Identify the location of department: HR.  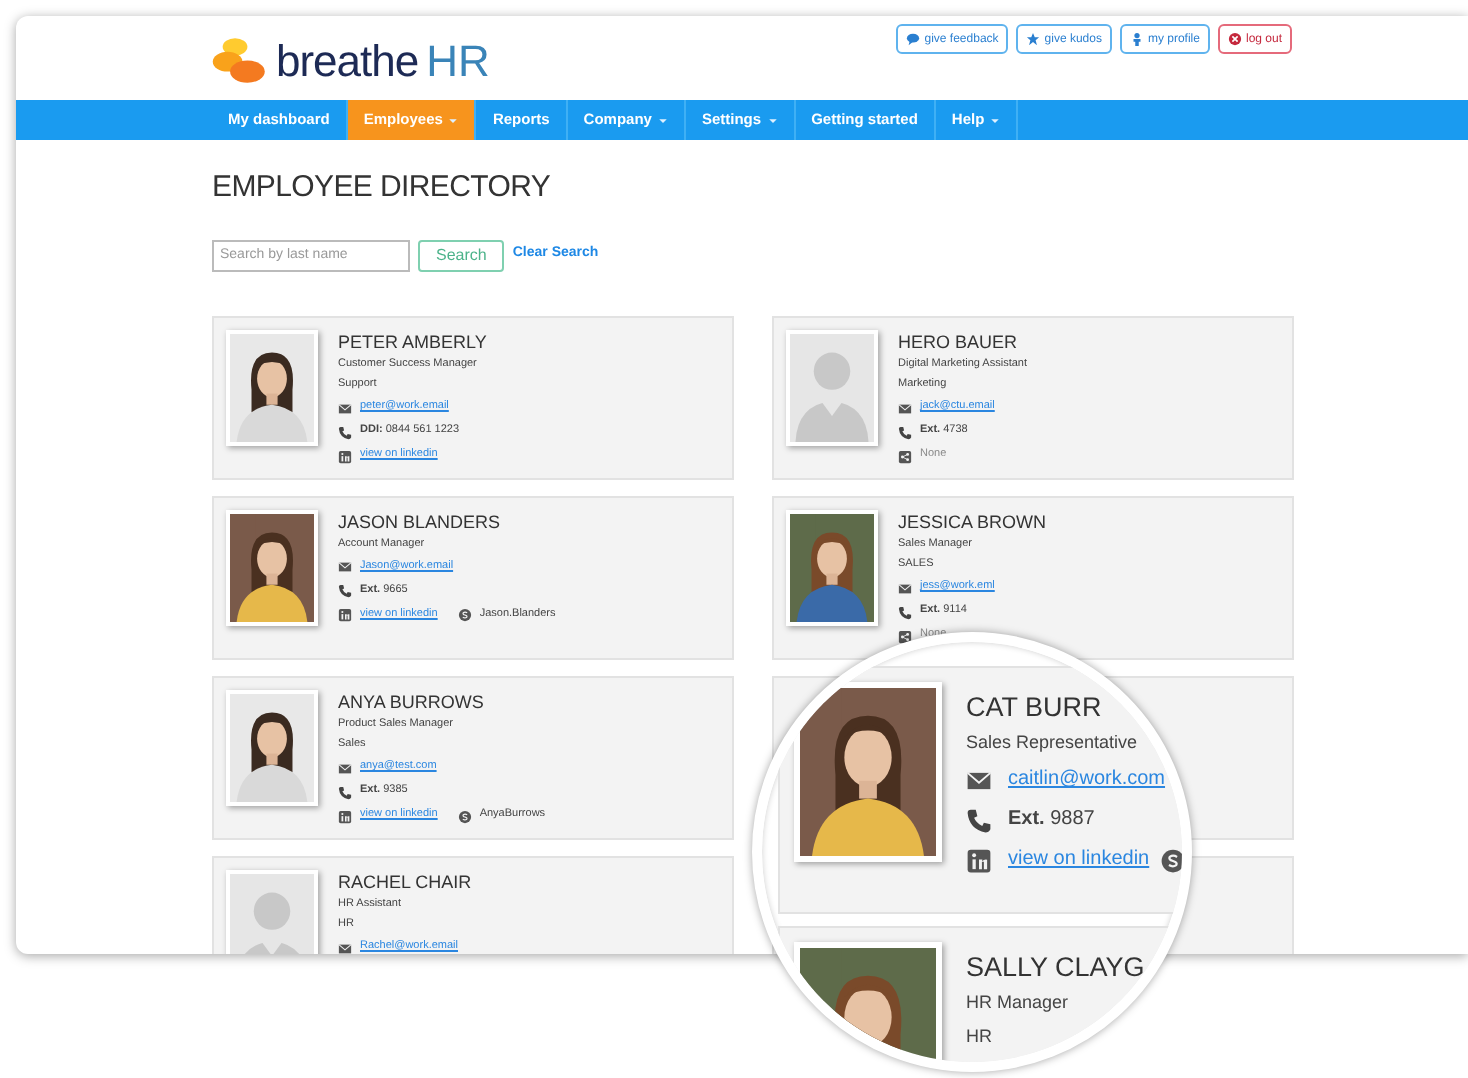
(980, 1036).